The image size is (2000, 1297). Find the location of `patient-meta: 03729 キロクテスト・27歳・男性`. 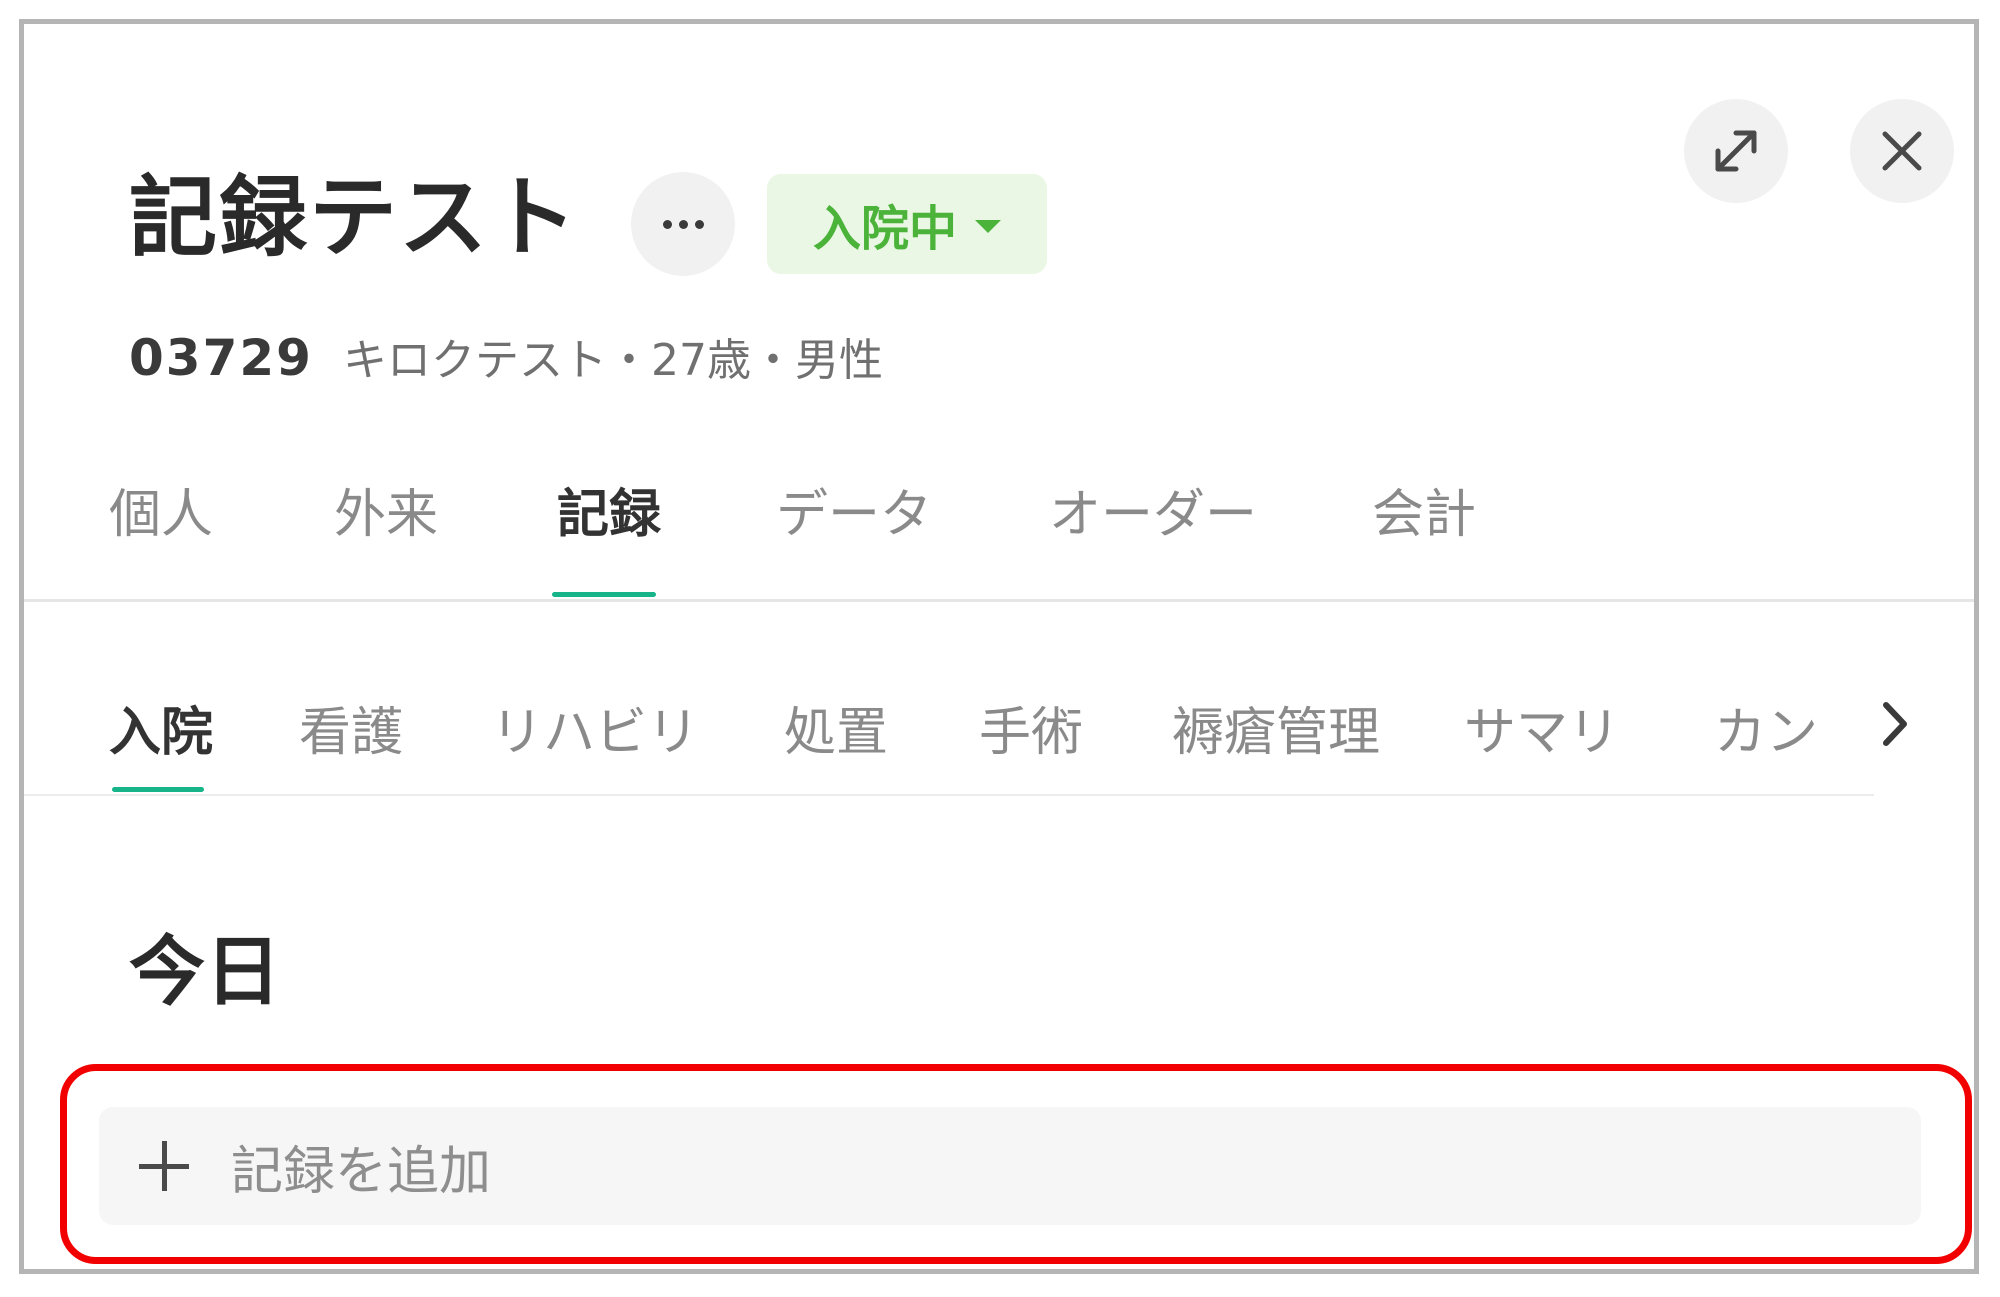

patient-meta: 03729 キロクテスト・27歳・男性 is located at coordinates (506, 355).